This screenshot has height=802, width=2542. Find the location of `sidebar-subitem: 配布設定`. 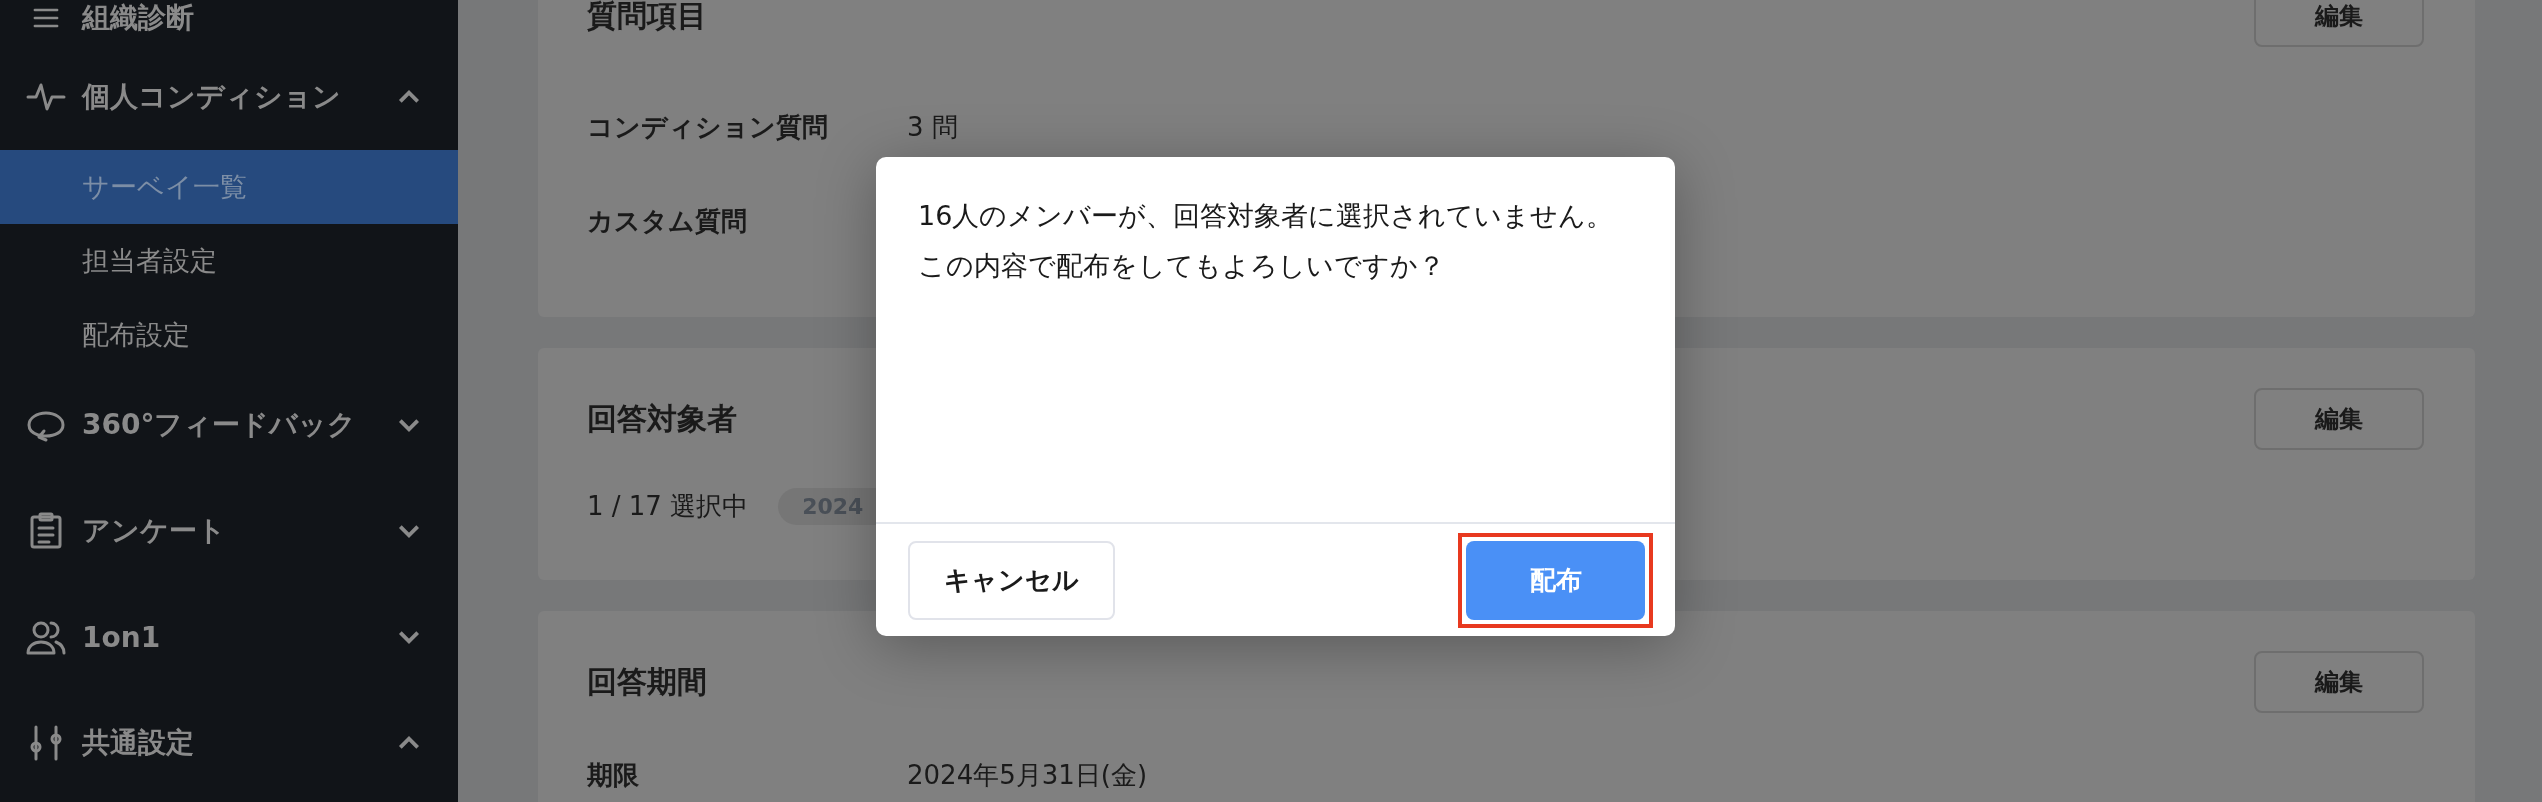

sidebar-subitem: 配布設定 is located at coordinates (229, 335).